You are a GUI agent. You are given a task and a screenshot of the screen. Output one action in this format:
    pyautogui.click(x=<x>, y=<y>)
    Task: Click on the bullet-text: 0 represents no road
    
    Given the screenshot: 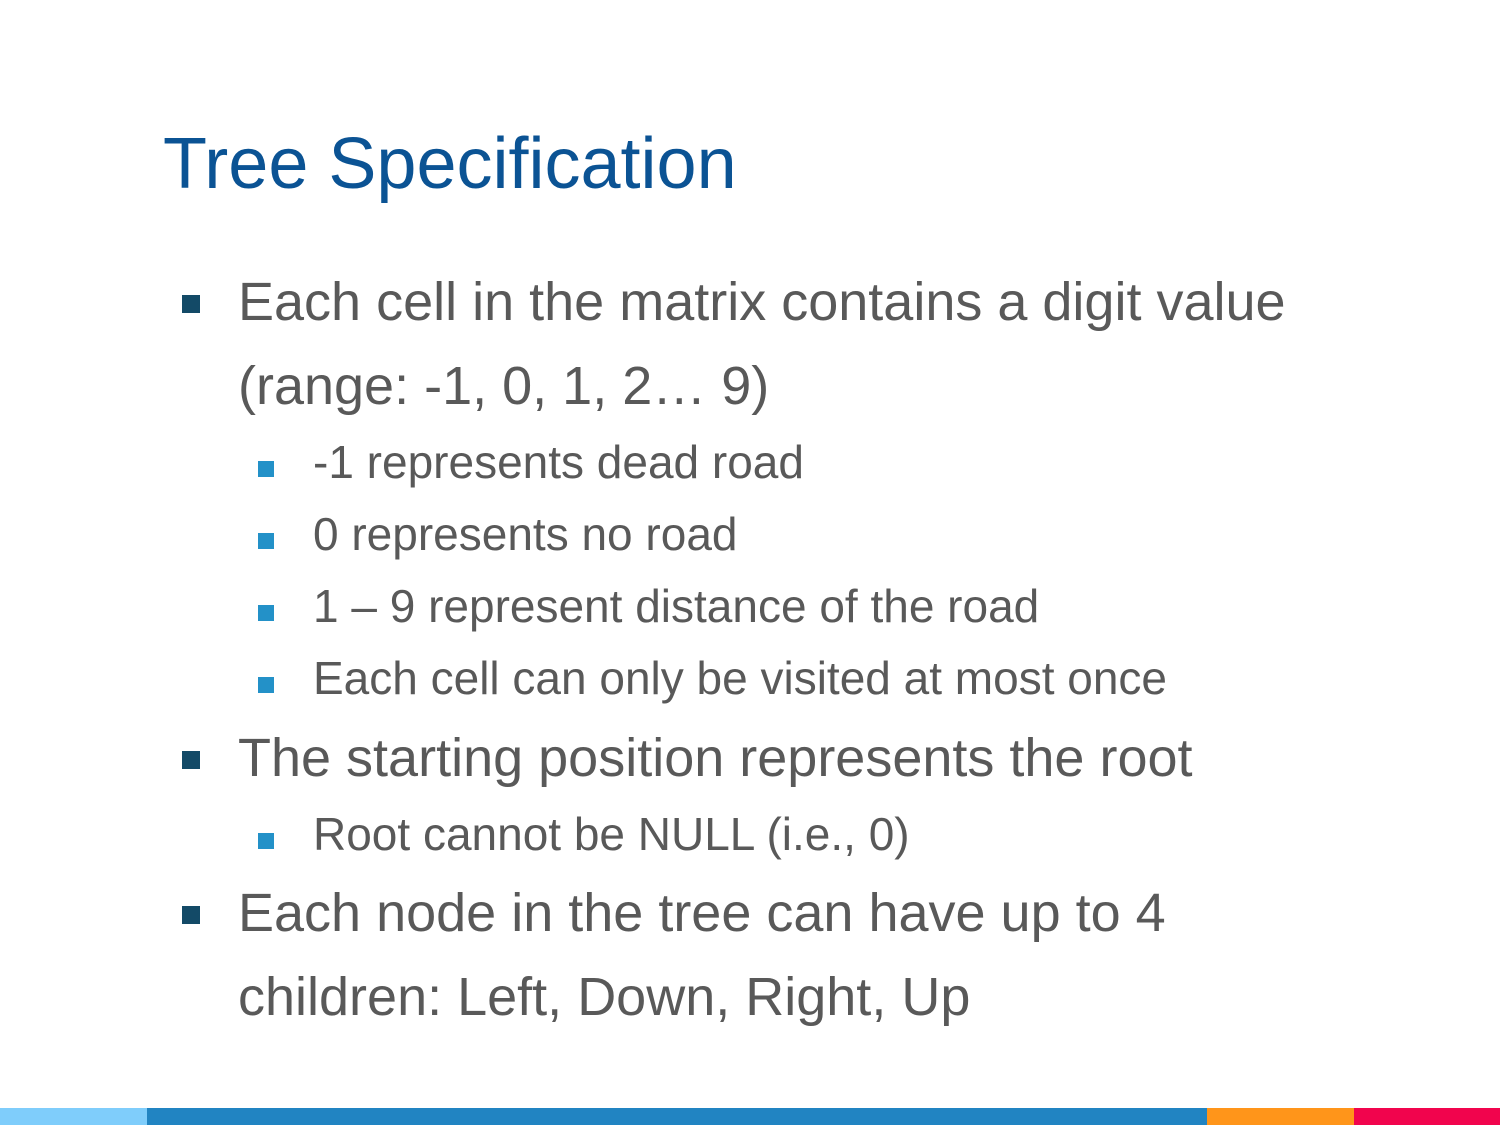 What is the action you would take?
    pyautogui.click(x=525, y=534)
    